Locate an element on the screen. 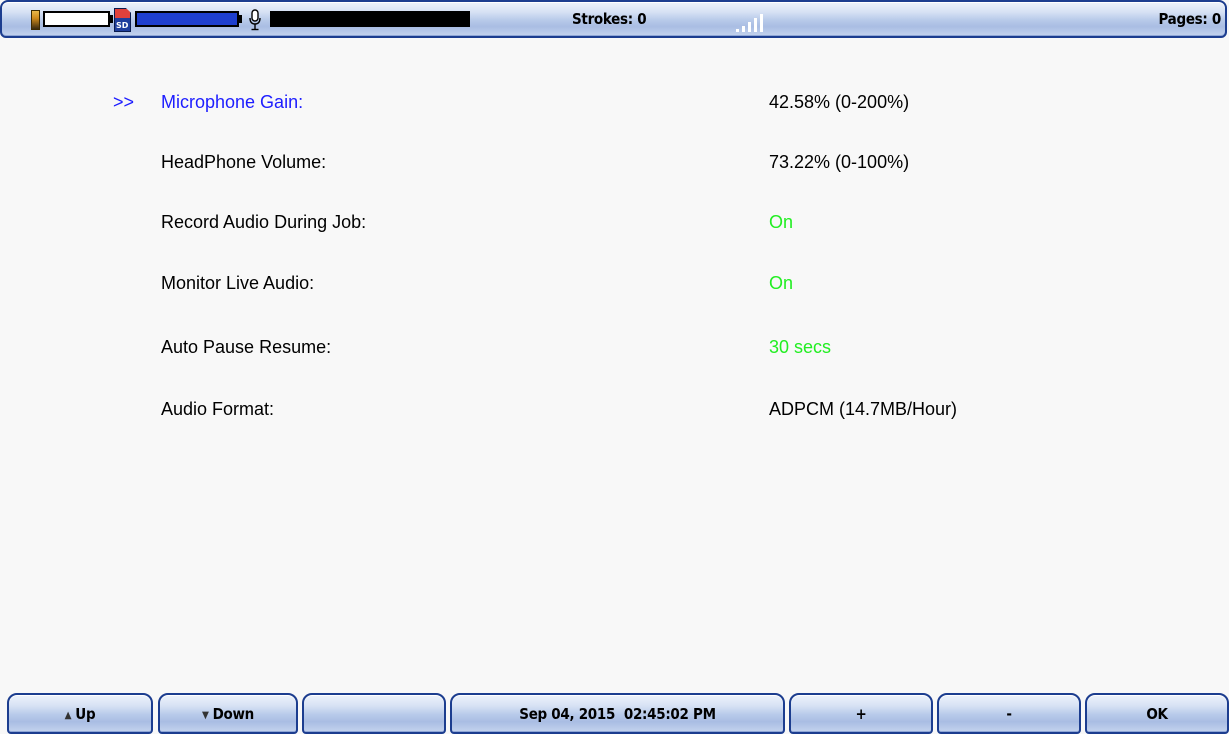  setting-row-audio-format: Audio Format: ADPCM (14.7MB/Hour) is located at coordinates (614, 409).